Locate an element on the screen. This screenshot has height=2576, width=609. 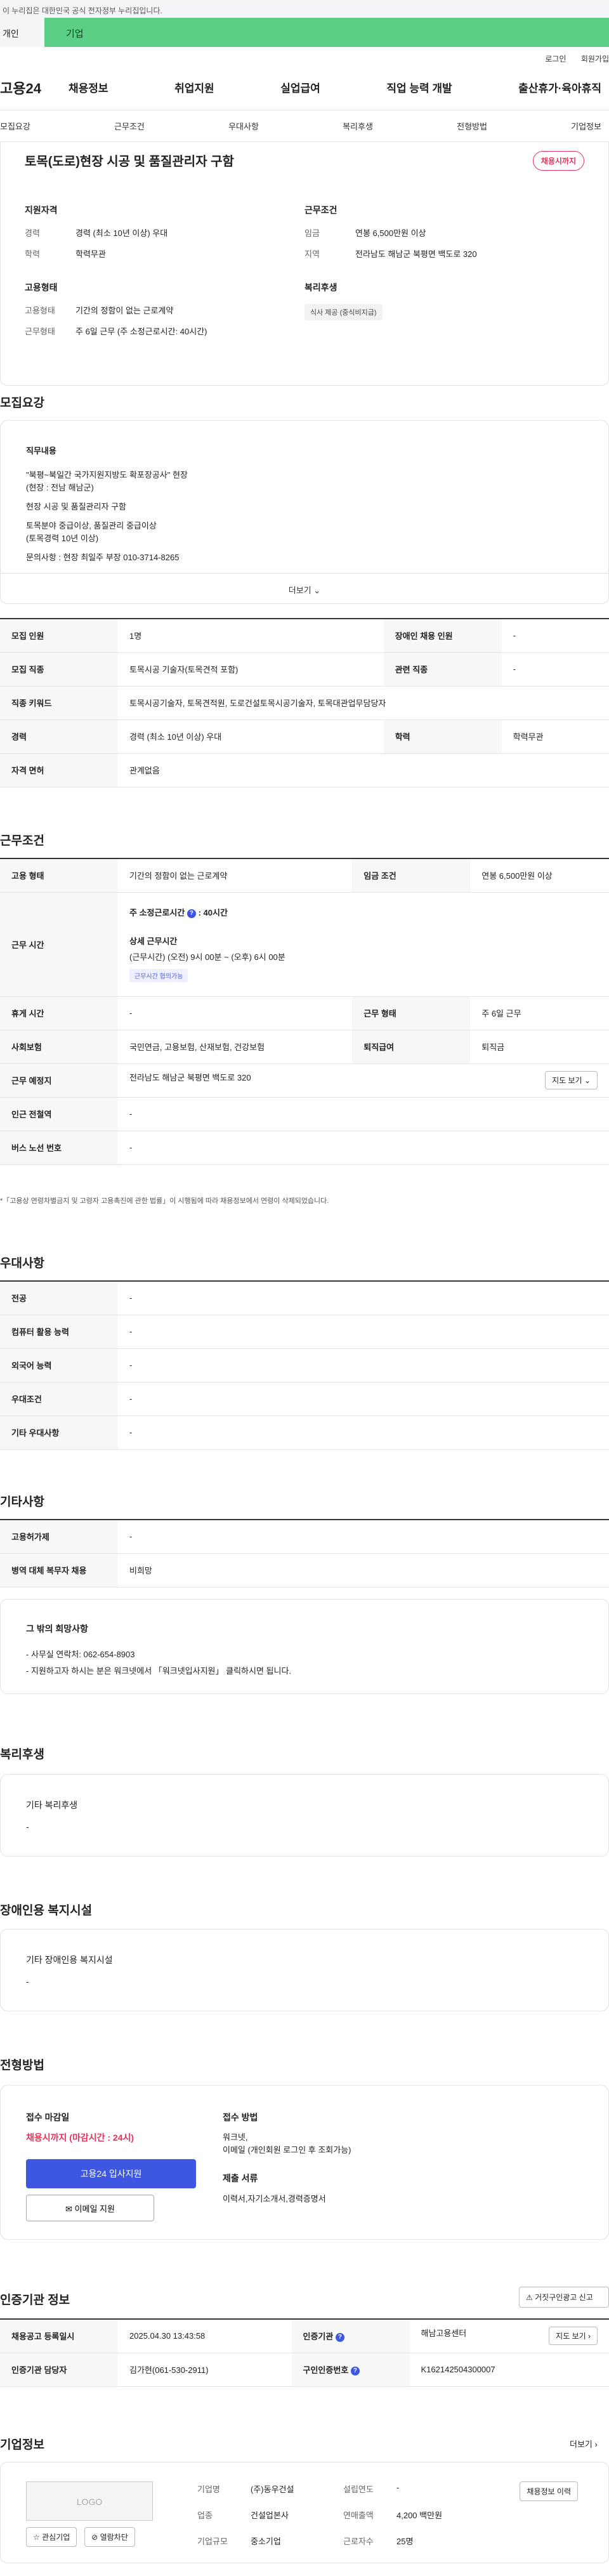
emp-type-label: 고용형태 is located at coordinates (40, 310).